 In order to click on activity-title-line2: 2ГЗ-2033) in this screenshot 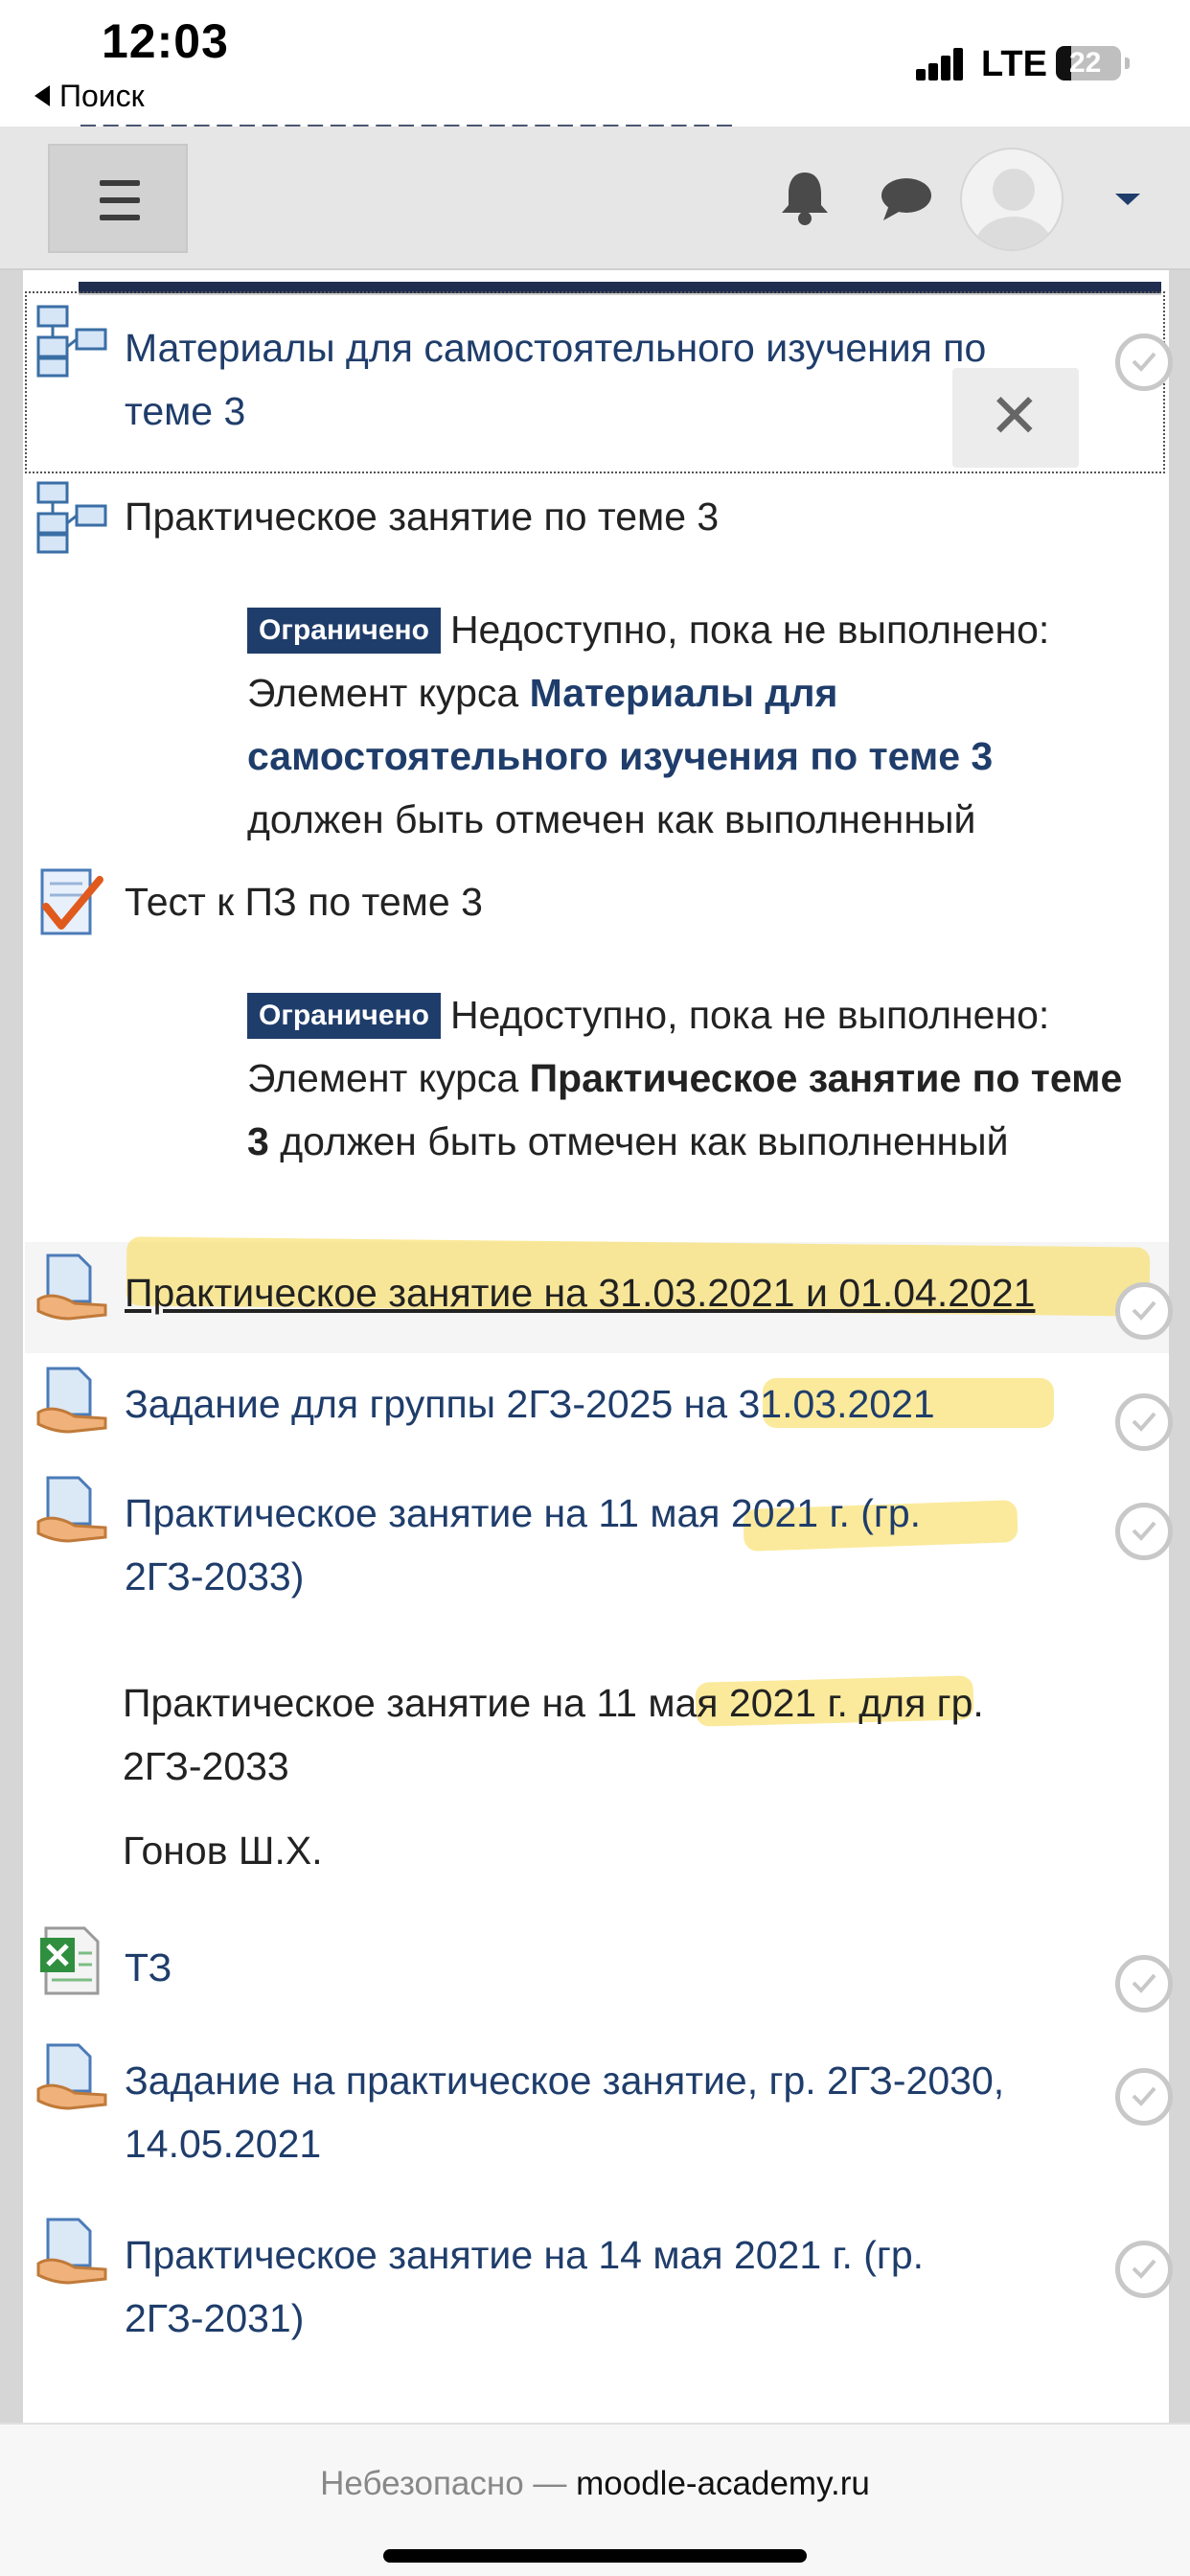, I will do `click(214, 1576)`.